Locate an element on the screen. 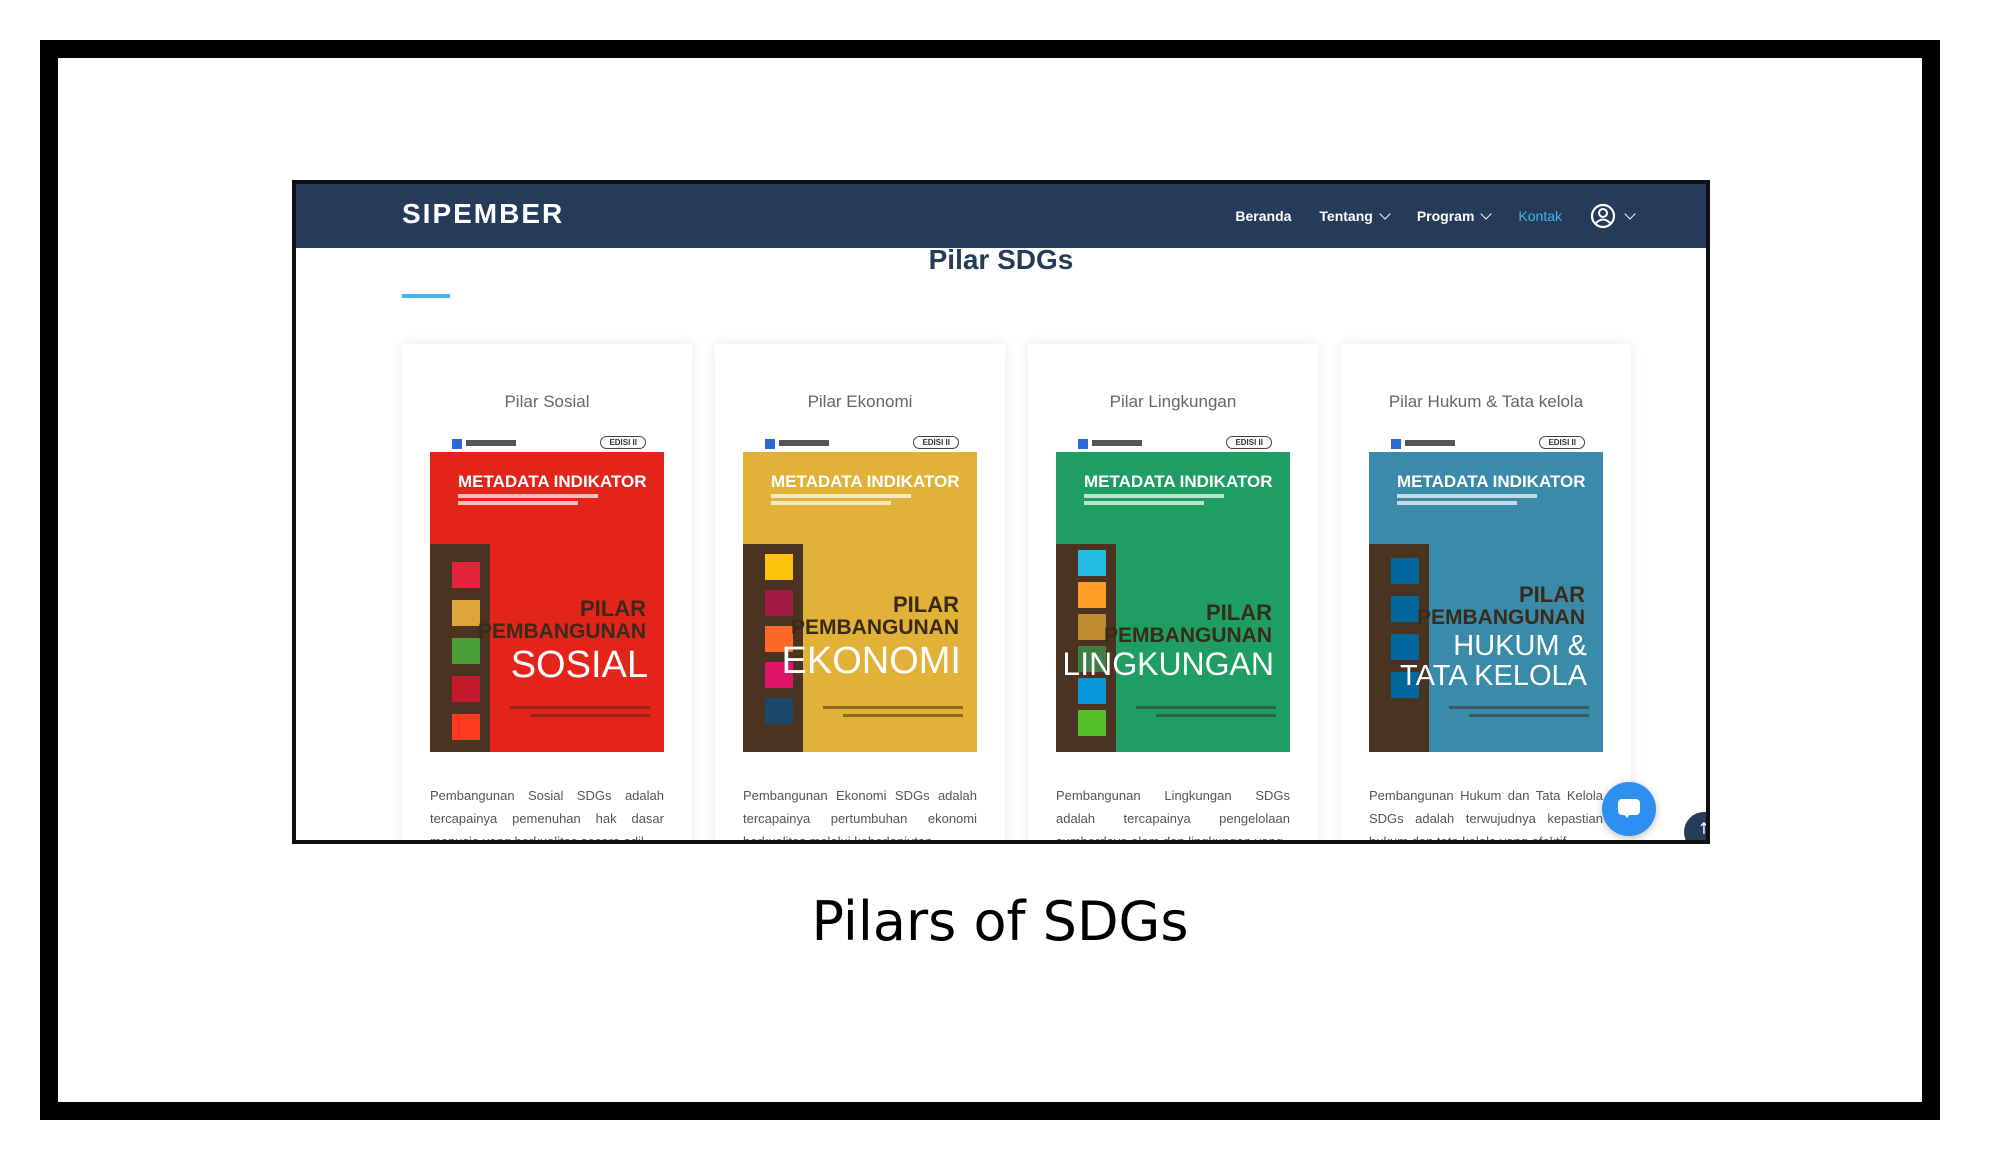  title-accent-line is located at coordinates (426, 296).